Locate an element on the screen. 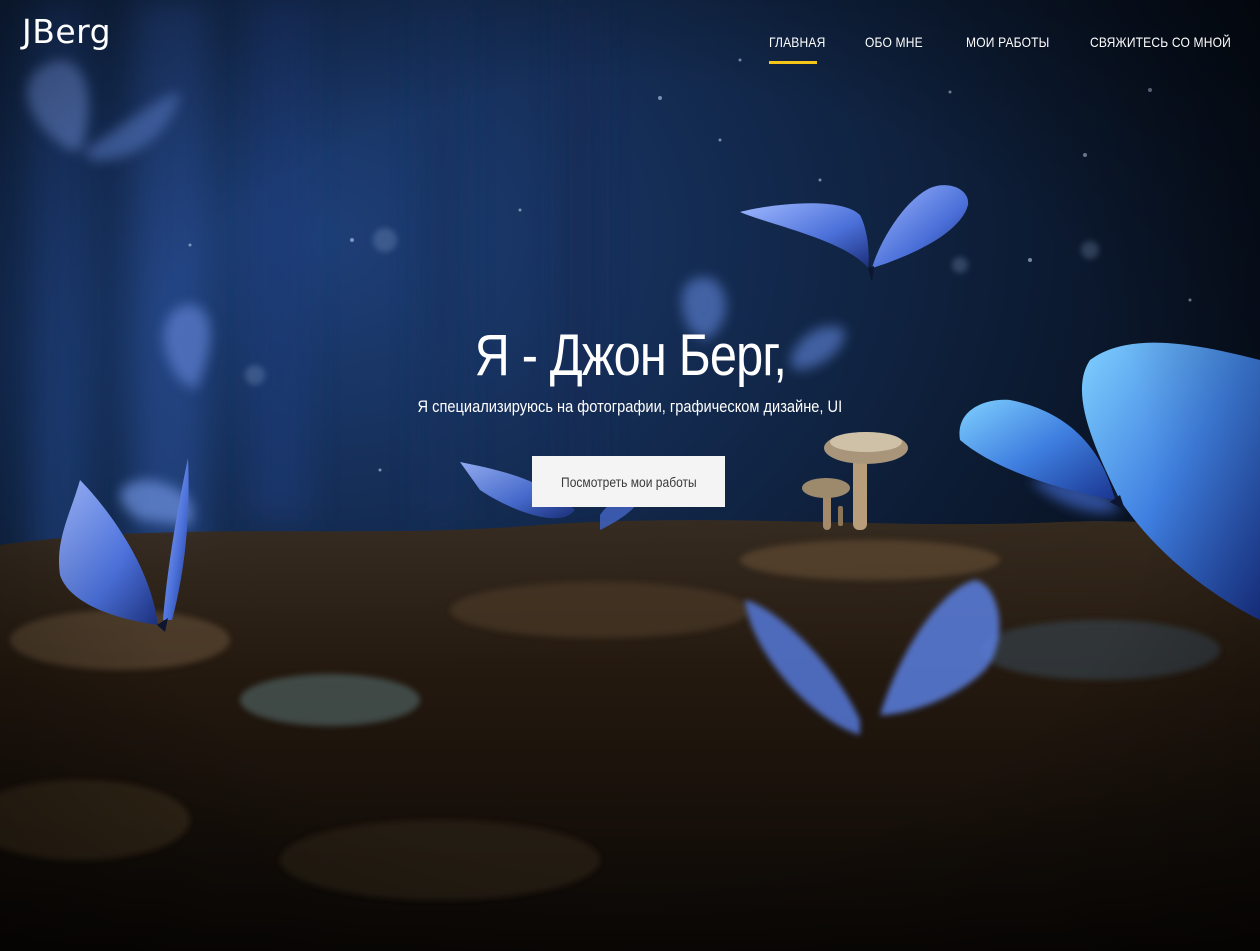 This screenshot has height=951, width=1260. hero-title: Я - Джон Берг, is located at coordinates (630, 355).